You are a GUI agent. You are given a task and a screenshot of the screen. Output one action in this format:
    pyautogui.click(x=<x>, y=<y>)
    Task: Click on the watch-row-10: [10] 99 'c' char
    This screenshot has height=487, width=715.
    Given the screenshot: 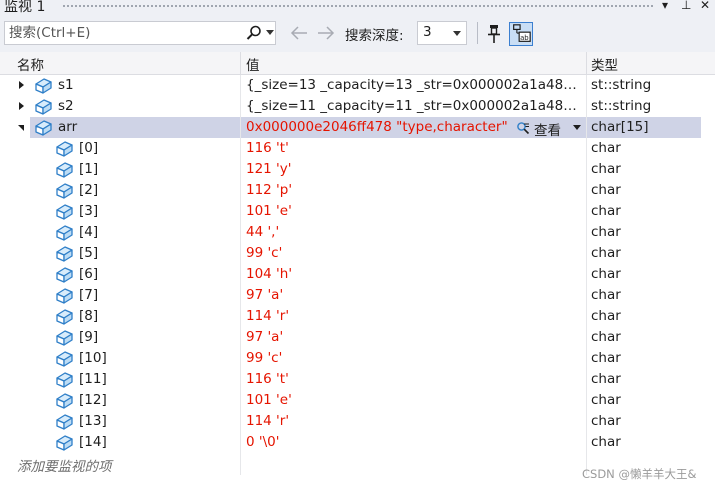 What is the action you would take?
    pyautogui.click(x=357, y=358)
    